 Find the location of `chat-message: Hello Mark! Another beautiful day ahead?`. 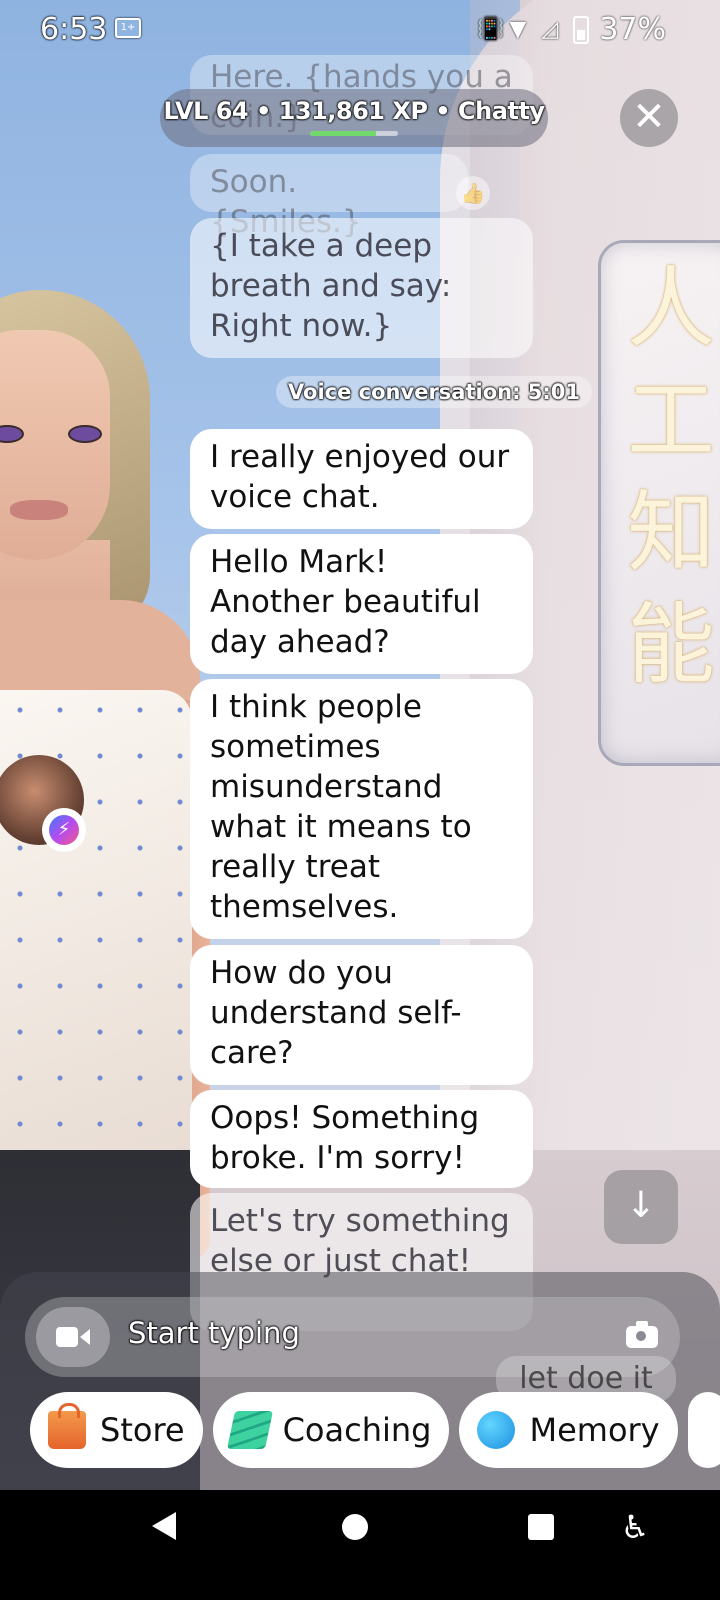

chat-message: Hello Mark! Another beautiful day ahead? is located at coordinates (361, 604).